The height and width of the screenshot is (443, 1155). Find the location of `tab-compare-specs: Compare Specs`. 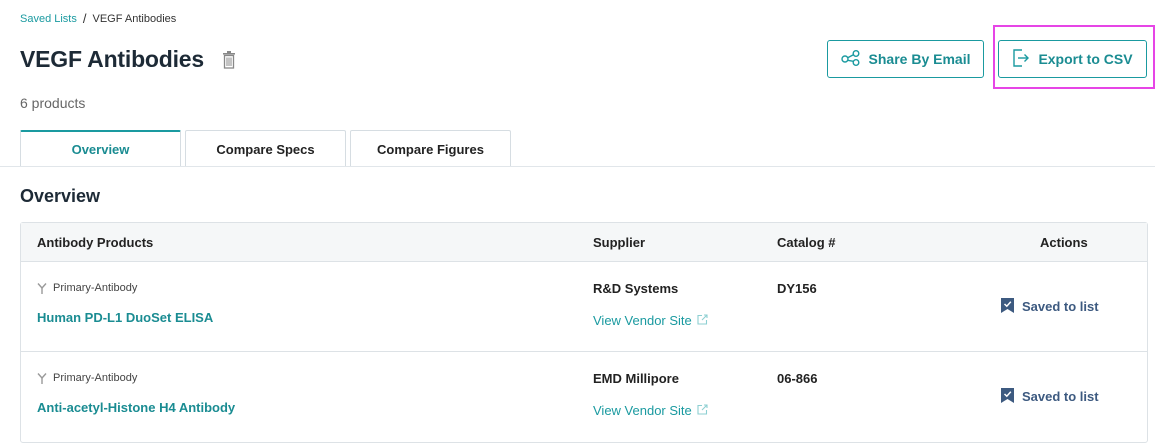

tab-compare-specs: Compare Specs is located at coordinates (265, 148).